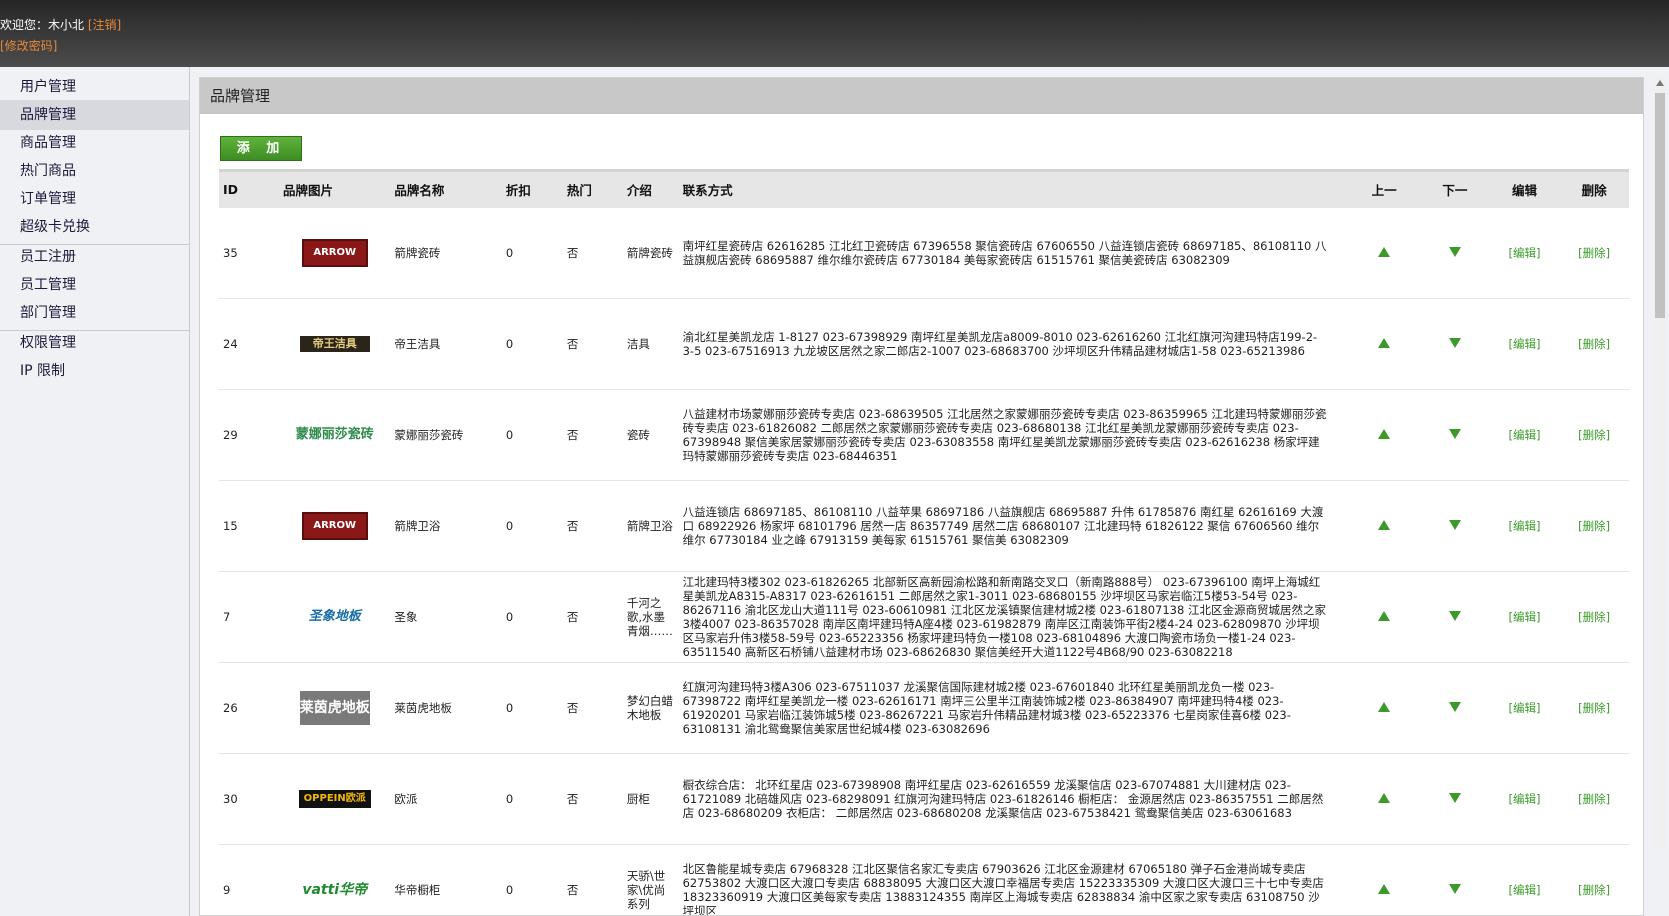 Image resolution: width=1669 pixels, height=916 pixels. I want to click on sidebar-item-ip-limit: IP 限制, so click(94, 371).